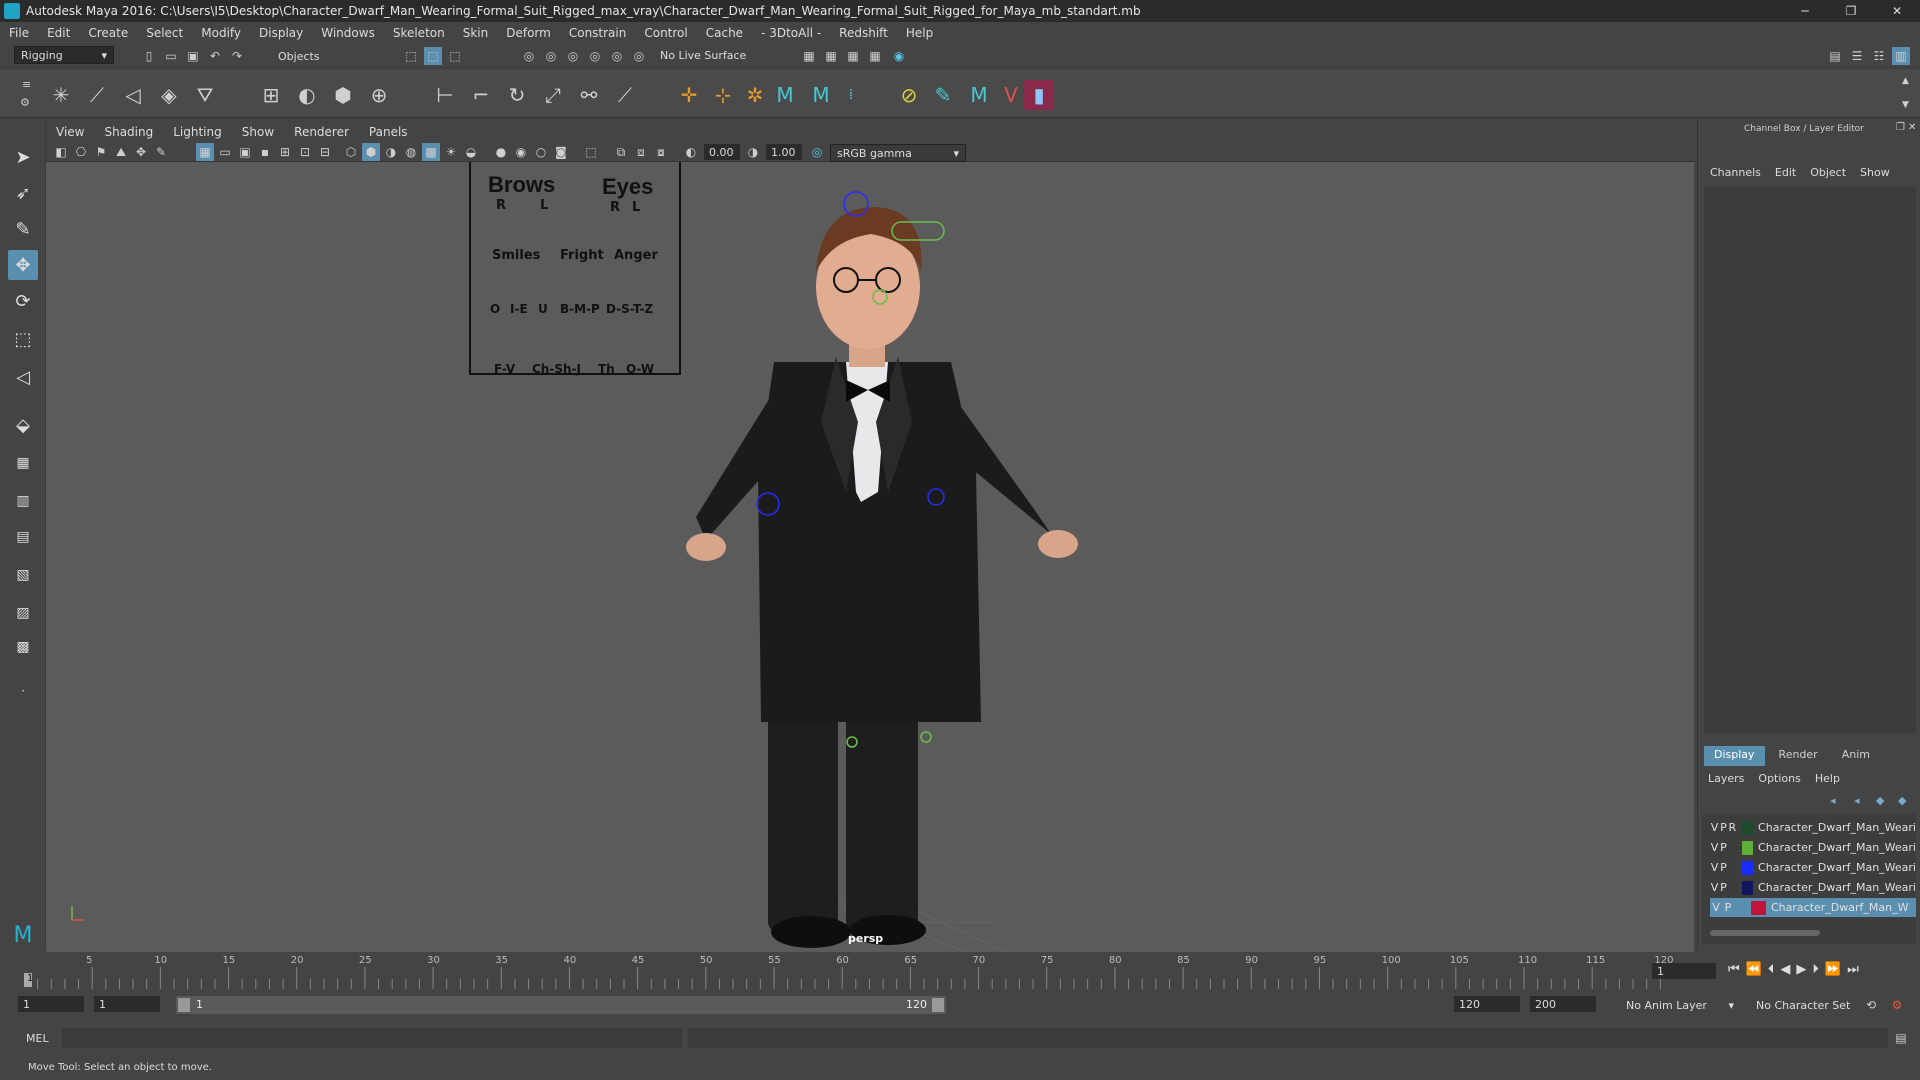  I want to click on move-tool-icon: ✥, so click(23, 265).